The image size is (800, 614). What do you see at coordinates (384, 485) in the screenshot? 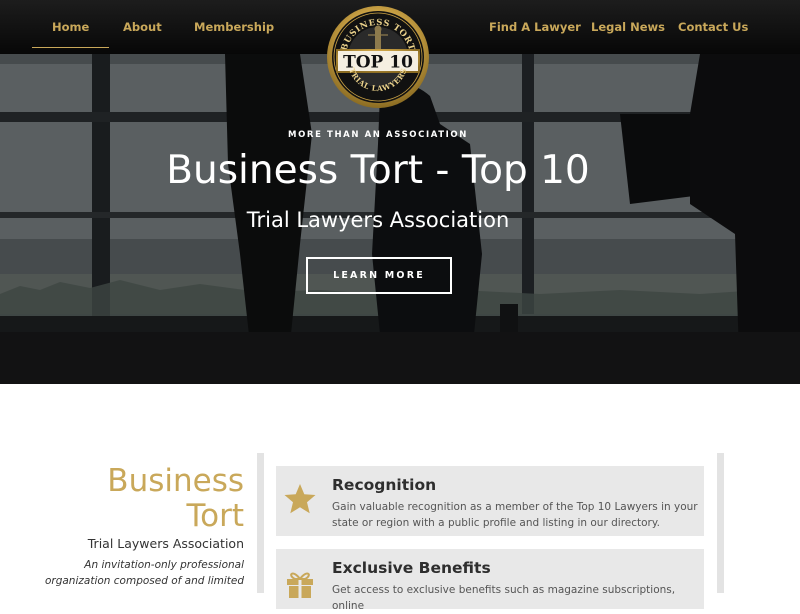
I see `feature-title: Recognition` at bounding box center [384, 485].